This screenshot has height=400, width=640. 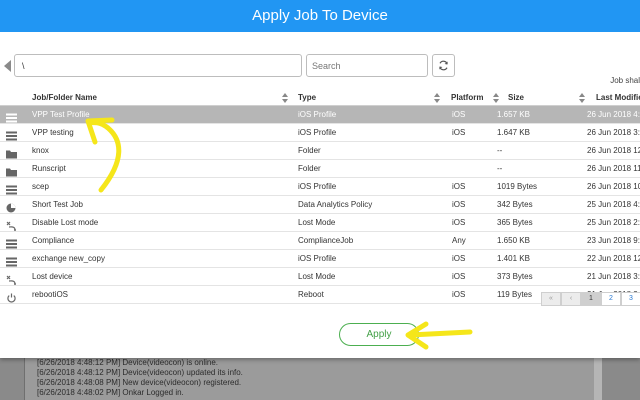 I want to click on page-2-button: 2, so click(x=611, y=299).